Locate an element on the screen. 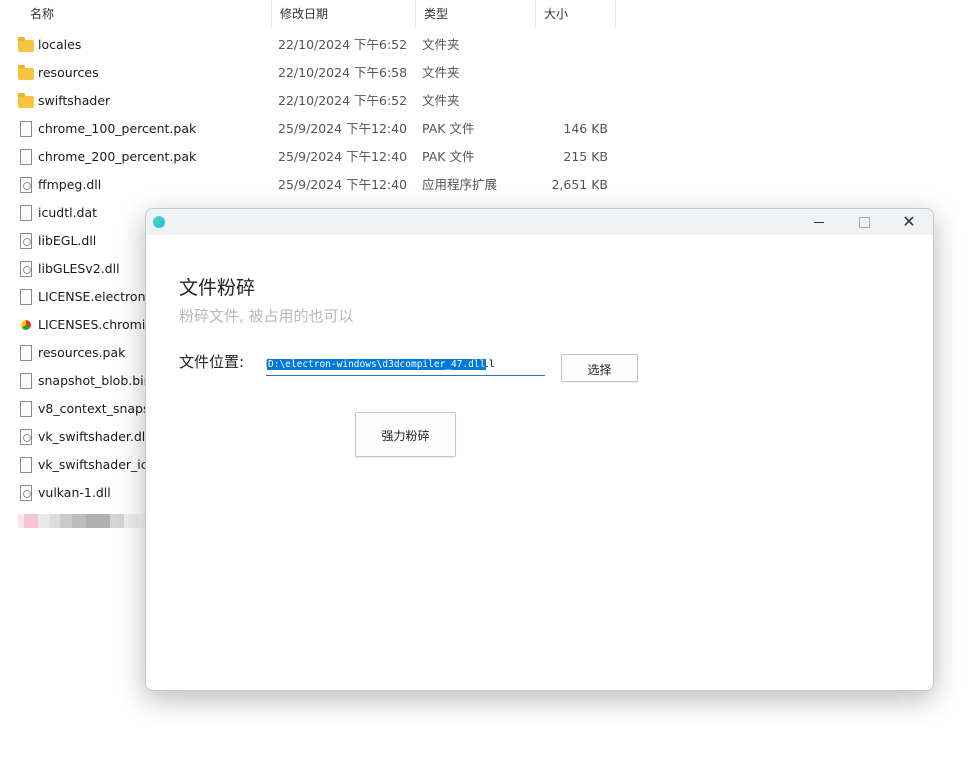 The width and height of the screenshot is (976, 760). file-size: 146 KB is located at coordinates (585, 128).